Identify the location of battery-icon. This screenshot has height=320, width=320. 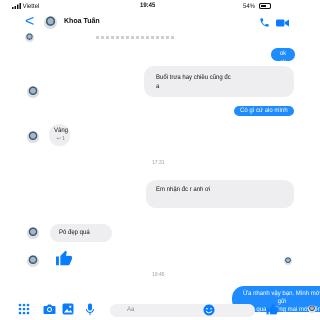
(264, 6).